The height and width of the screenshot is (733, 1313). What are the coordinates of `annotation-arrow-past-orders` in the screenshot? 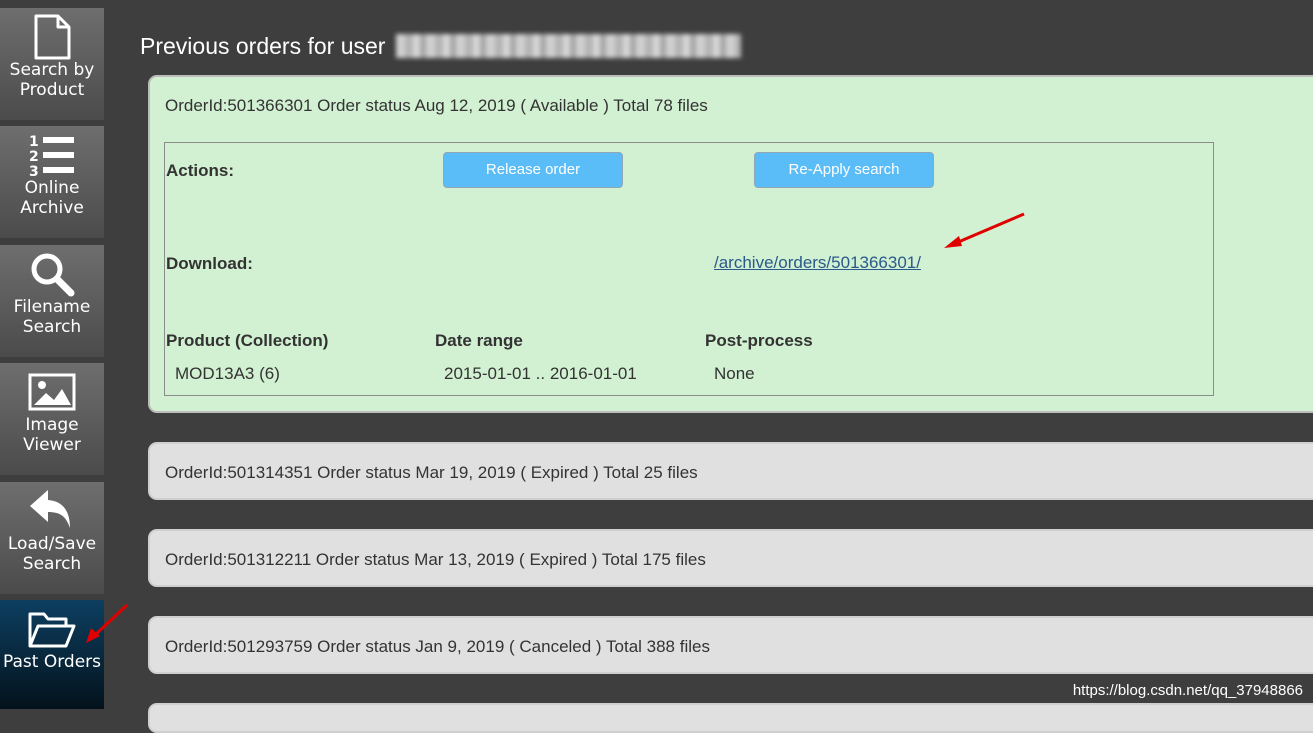 It's located at (107, 623).